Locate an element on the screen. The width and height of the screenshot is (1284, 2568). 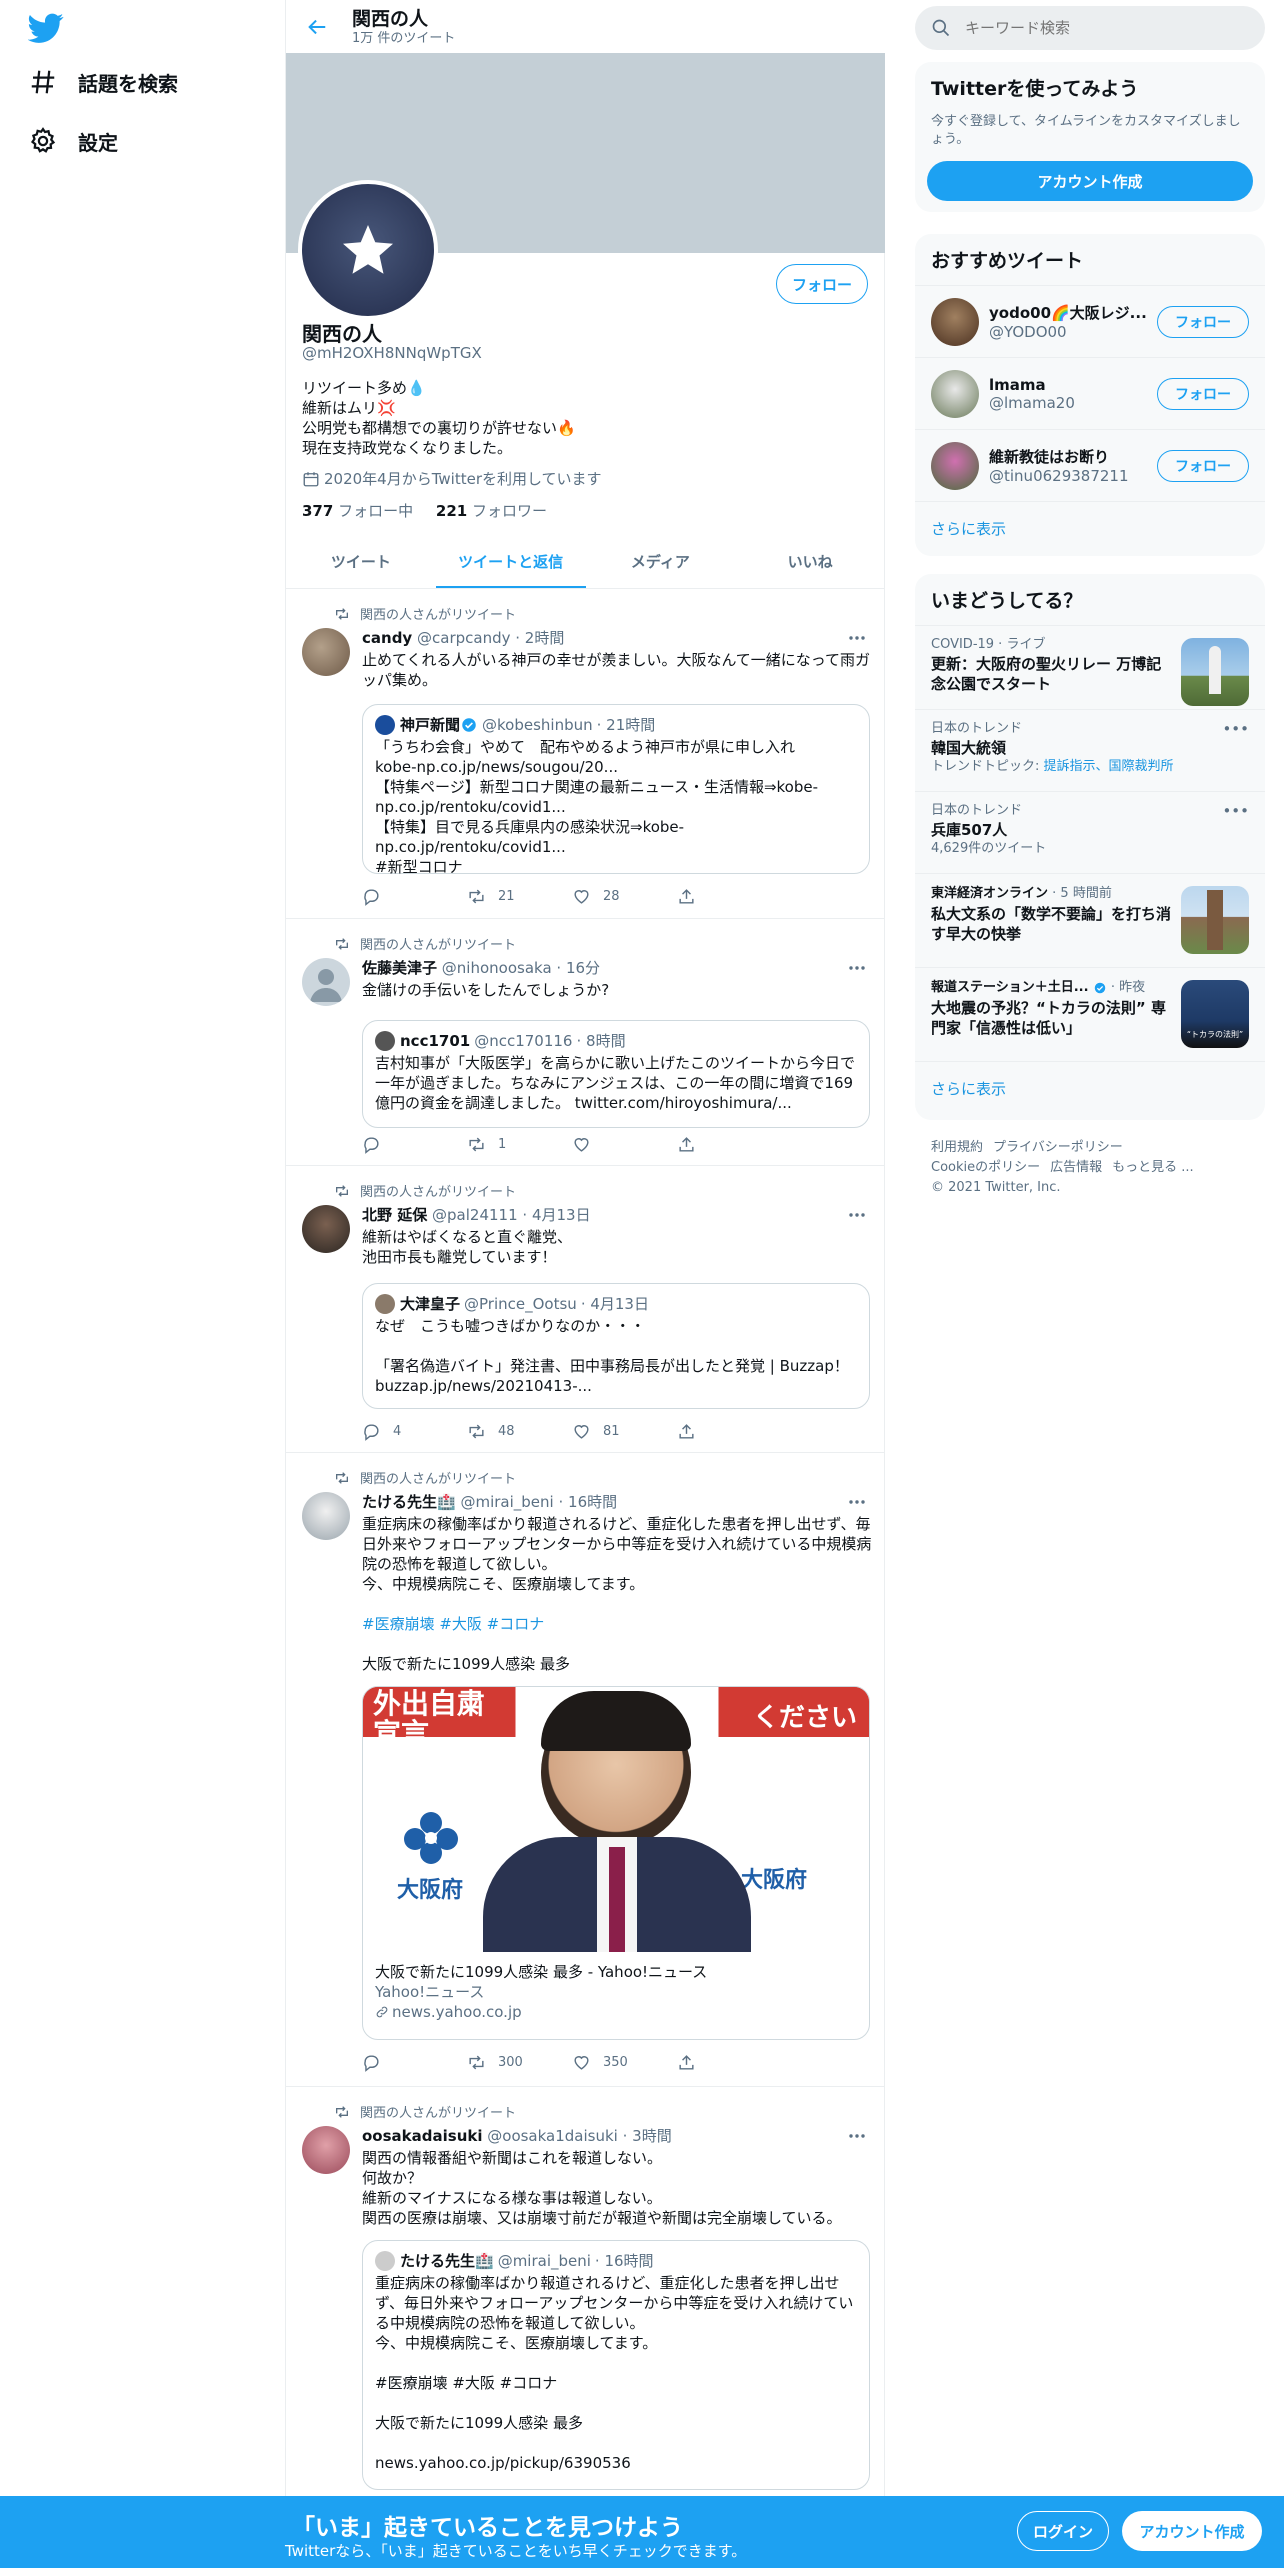
trend-item: 日本のトレンド ••• 兵庫507人 4,629件のツイート is located at coordinates (1090, 832).